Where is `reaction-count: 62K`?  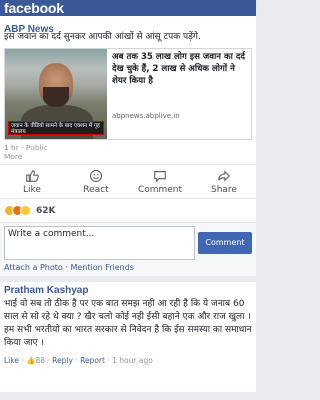 reaction-count: 62K is located at coordinates (46, 210).